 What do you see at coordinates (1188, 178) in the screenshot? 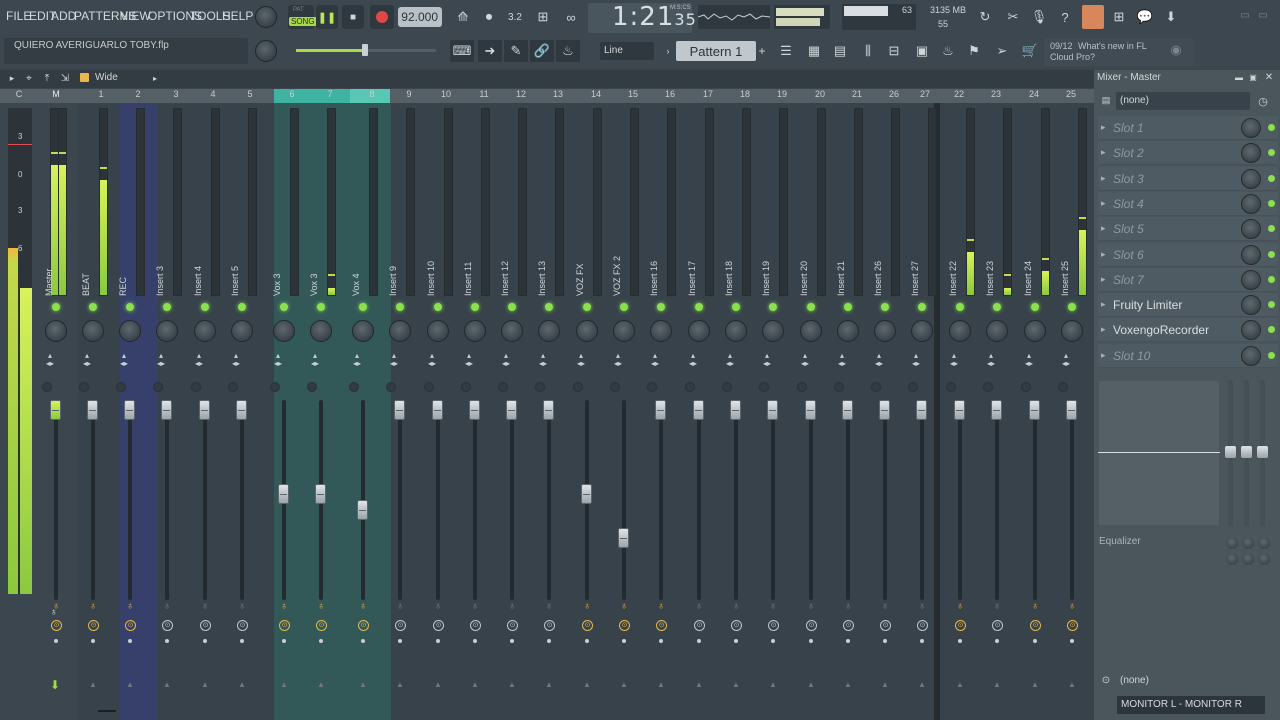
I see `effect-slot: ▸ Slot 3` at bounding box center [1188, 178].